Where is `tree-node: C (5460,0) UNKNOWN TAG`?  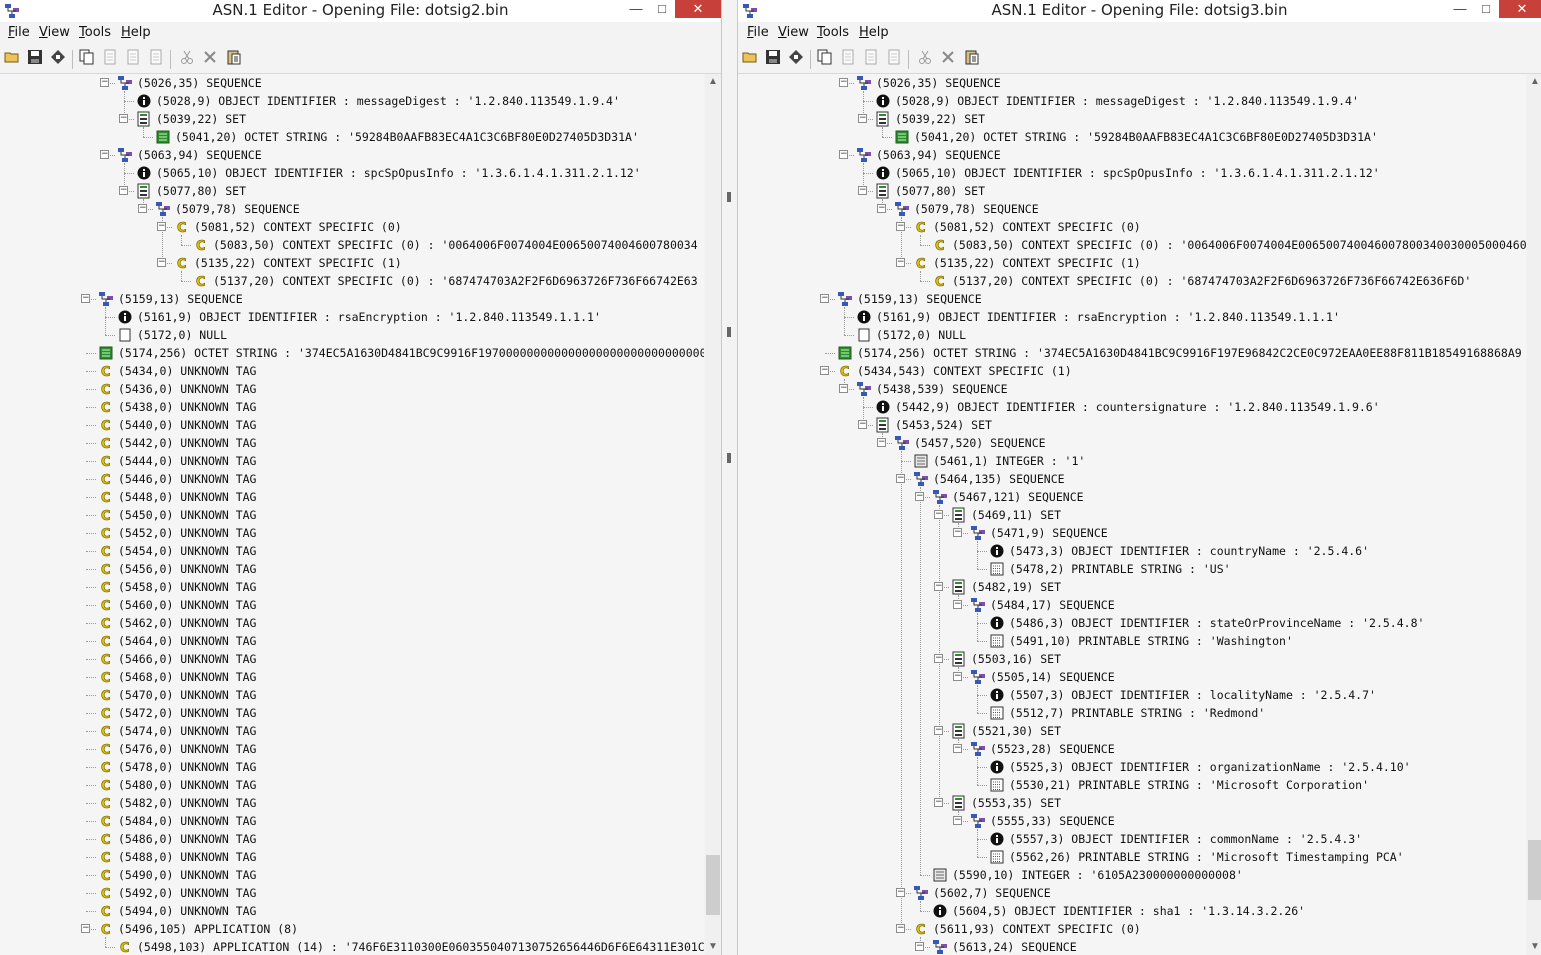 tree-node: C (5460,0) UNKNOWN TAG is located at coordinates (352, 605).